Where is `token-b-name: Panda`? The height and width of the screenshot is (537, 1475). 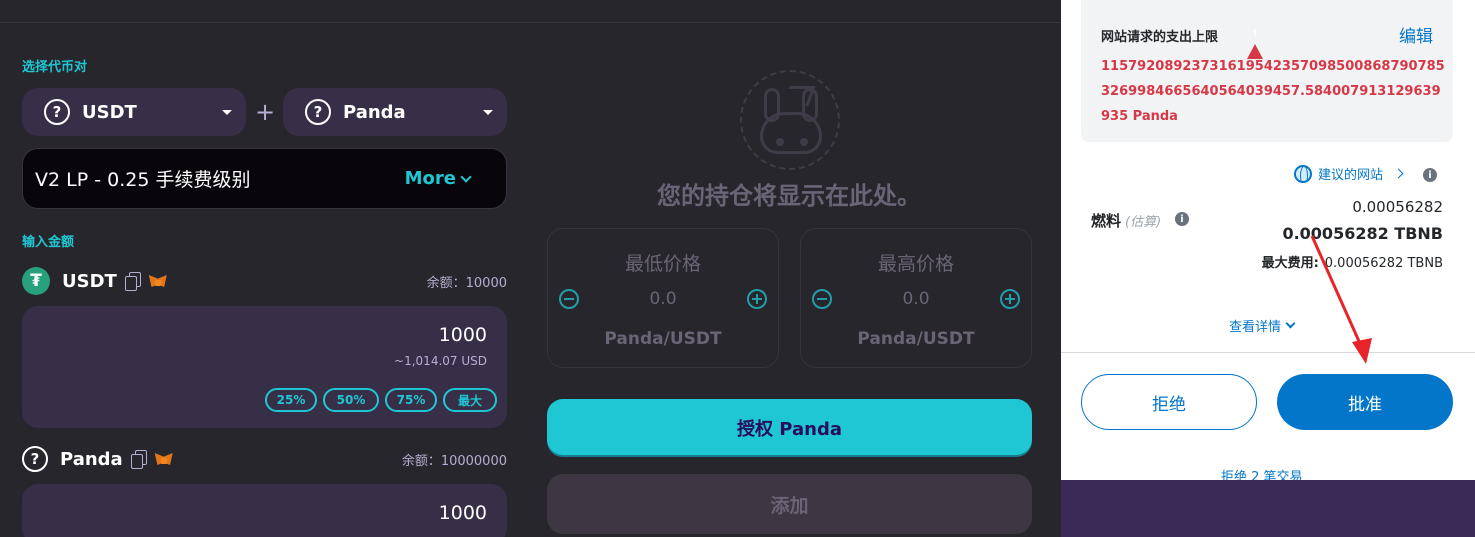 token-b-name: Panda is located at coordinates (374, 112).